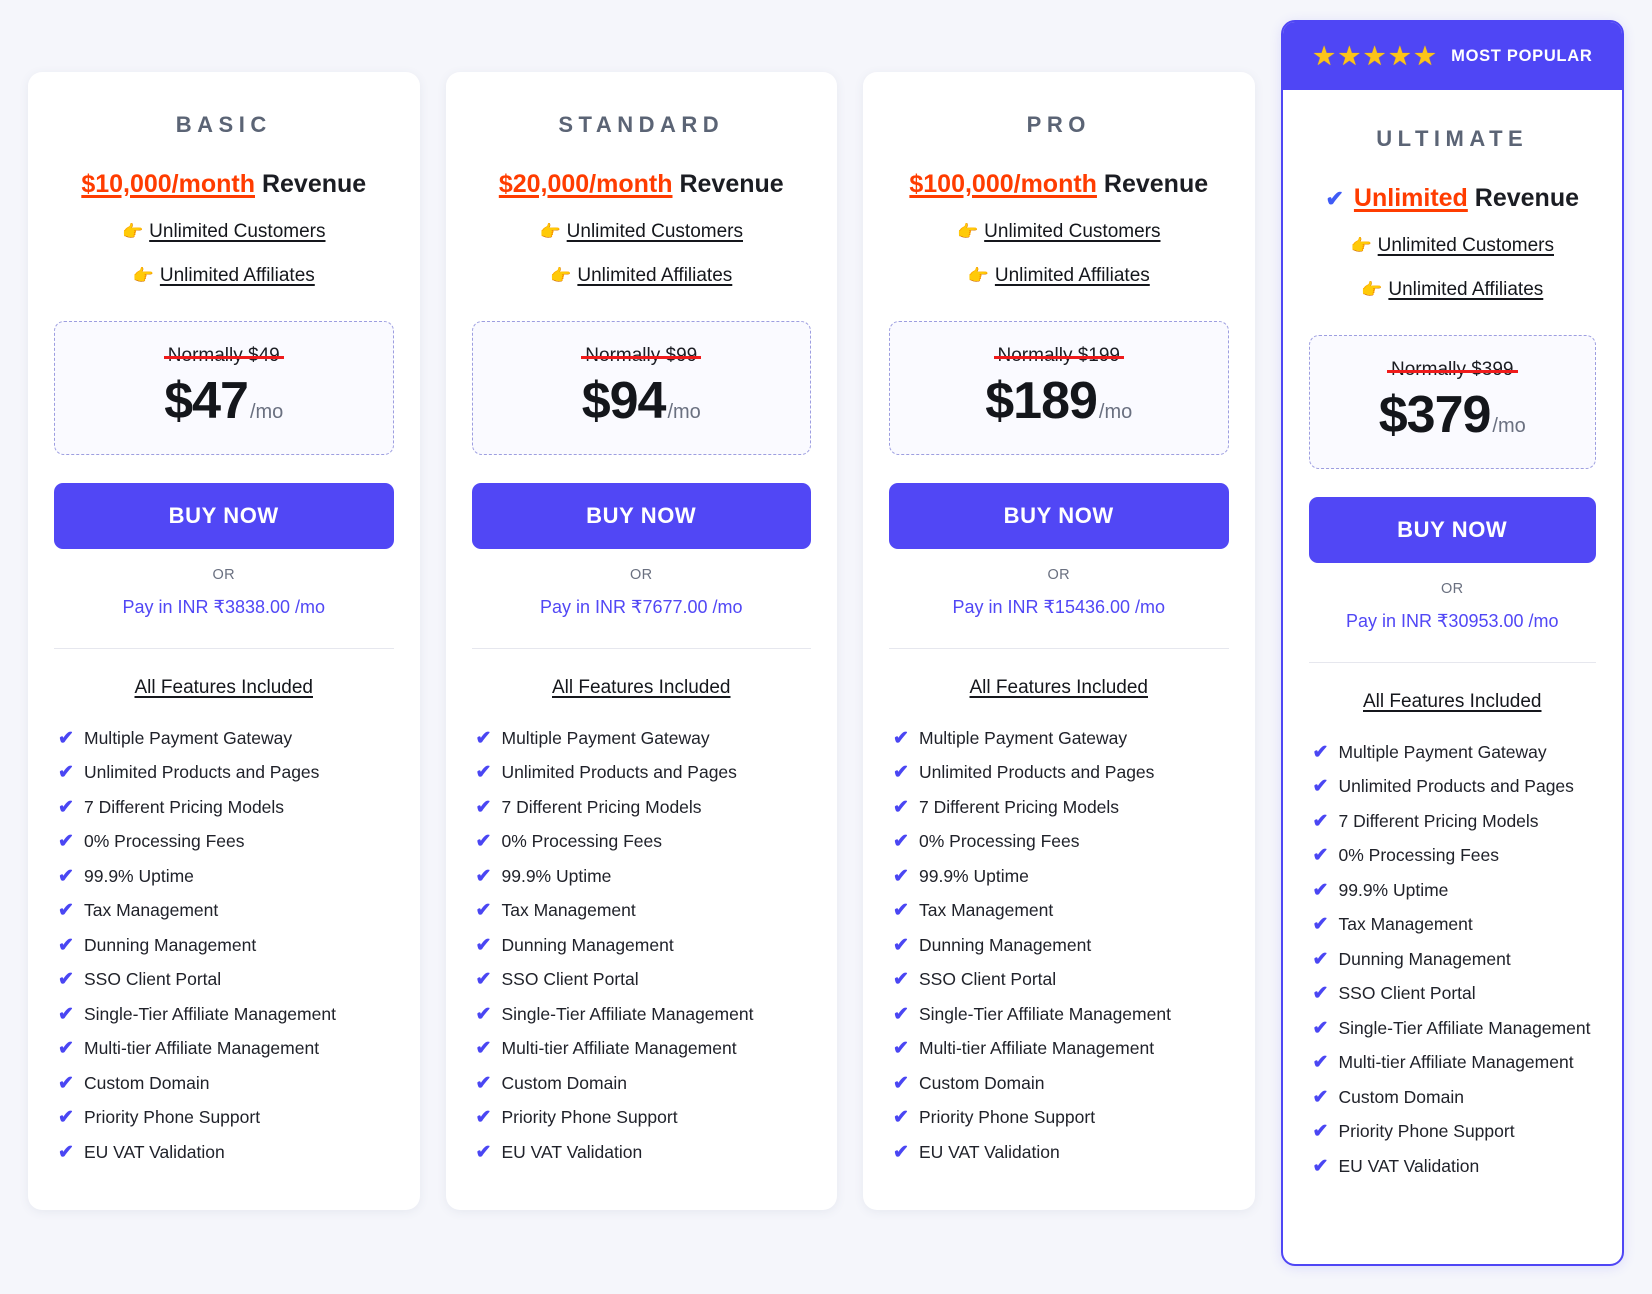 The height and width of the screenshot is (1294, 1652). I want to click on star-rating: ★ ★ ★ ★ ★, so click(1375, 55).